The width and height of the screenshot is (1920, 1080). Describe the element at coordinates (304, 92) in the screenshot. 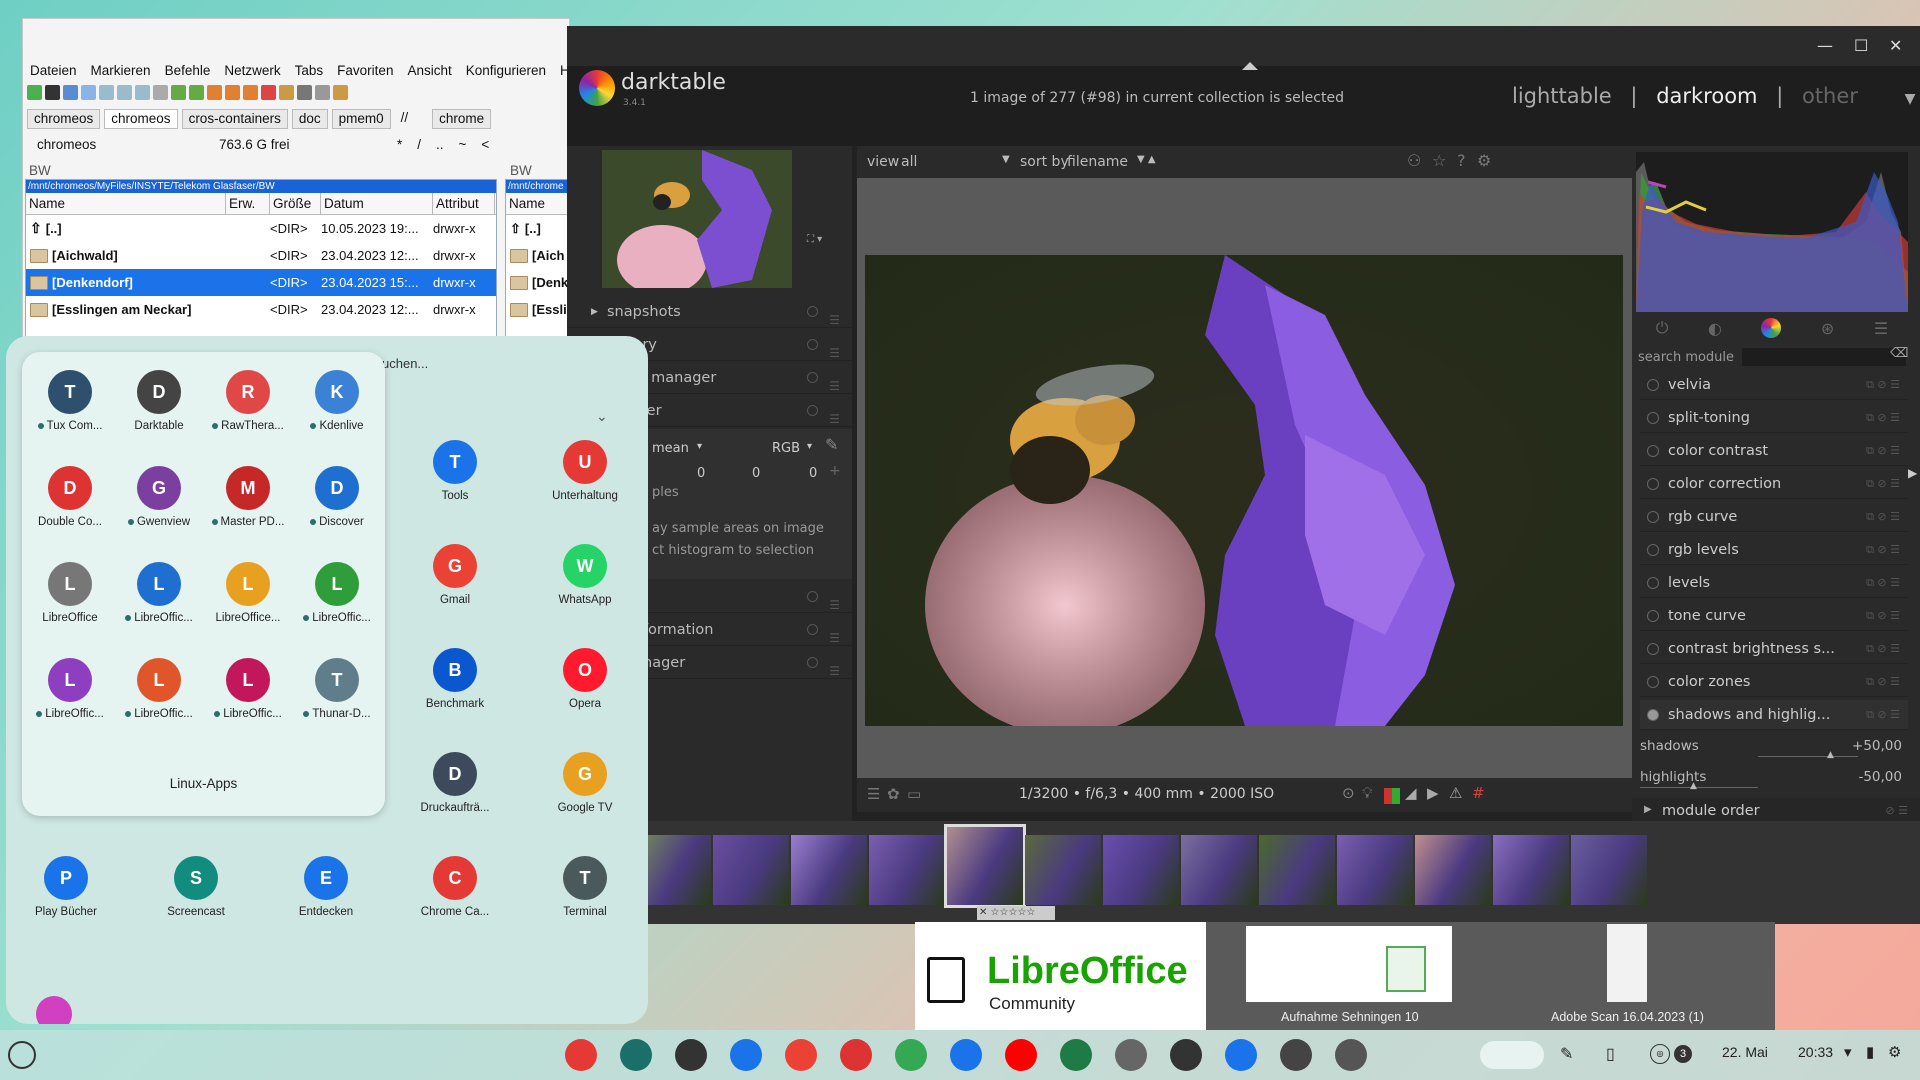

I see `binoculars-icon` at that location.